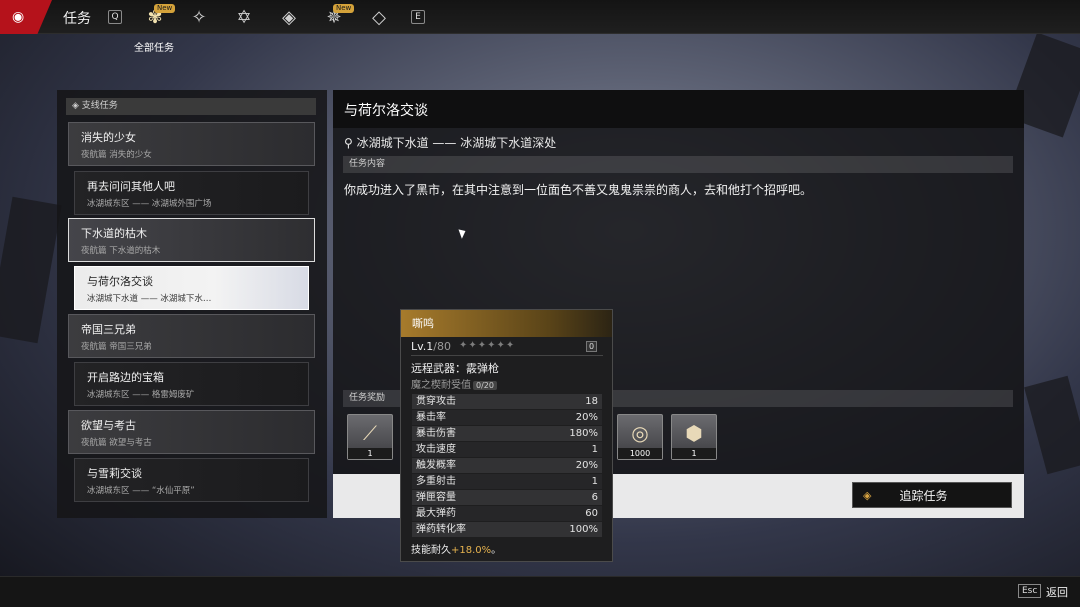 The image size is (1080, 607). I want to click on main-quest-icon: ✧, so click(199, 17).